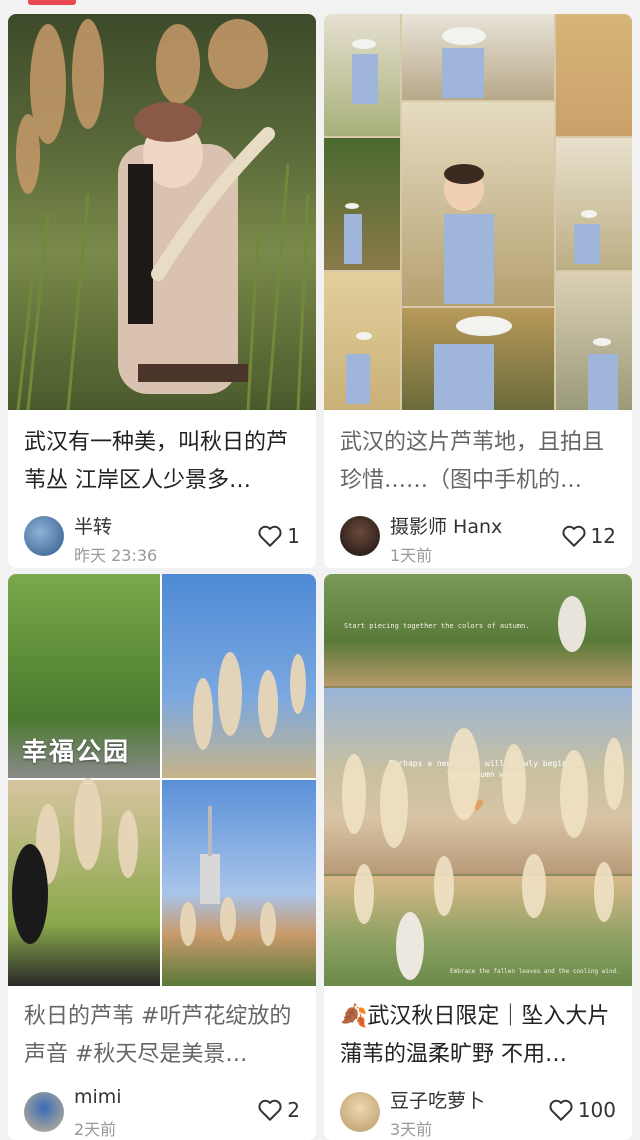 The height and width of the screenshot is (1140, 640). I want to click on author-name: 摄影师 Hanx, so click(446, 525).